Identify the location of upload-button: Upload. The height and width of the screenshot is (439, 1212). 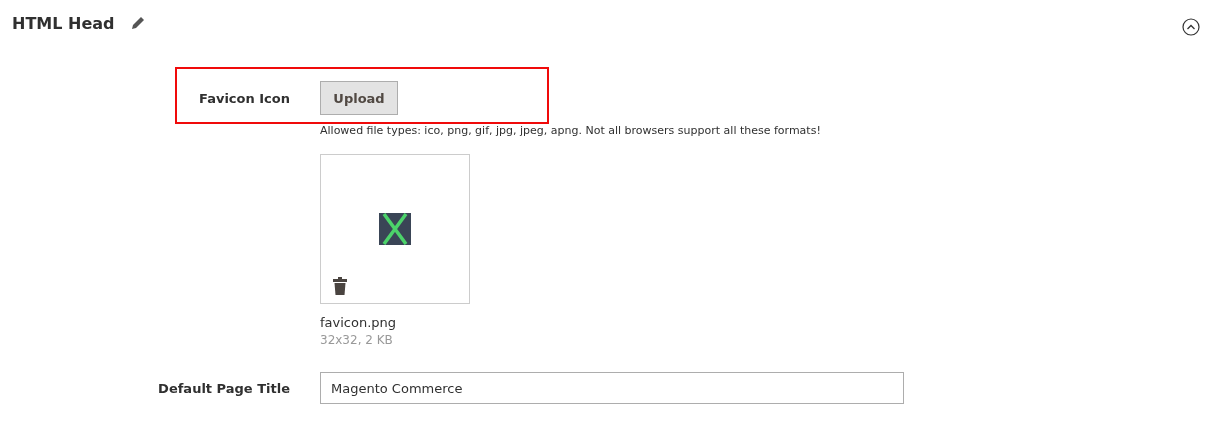
(359, 98).